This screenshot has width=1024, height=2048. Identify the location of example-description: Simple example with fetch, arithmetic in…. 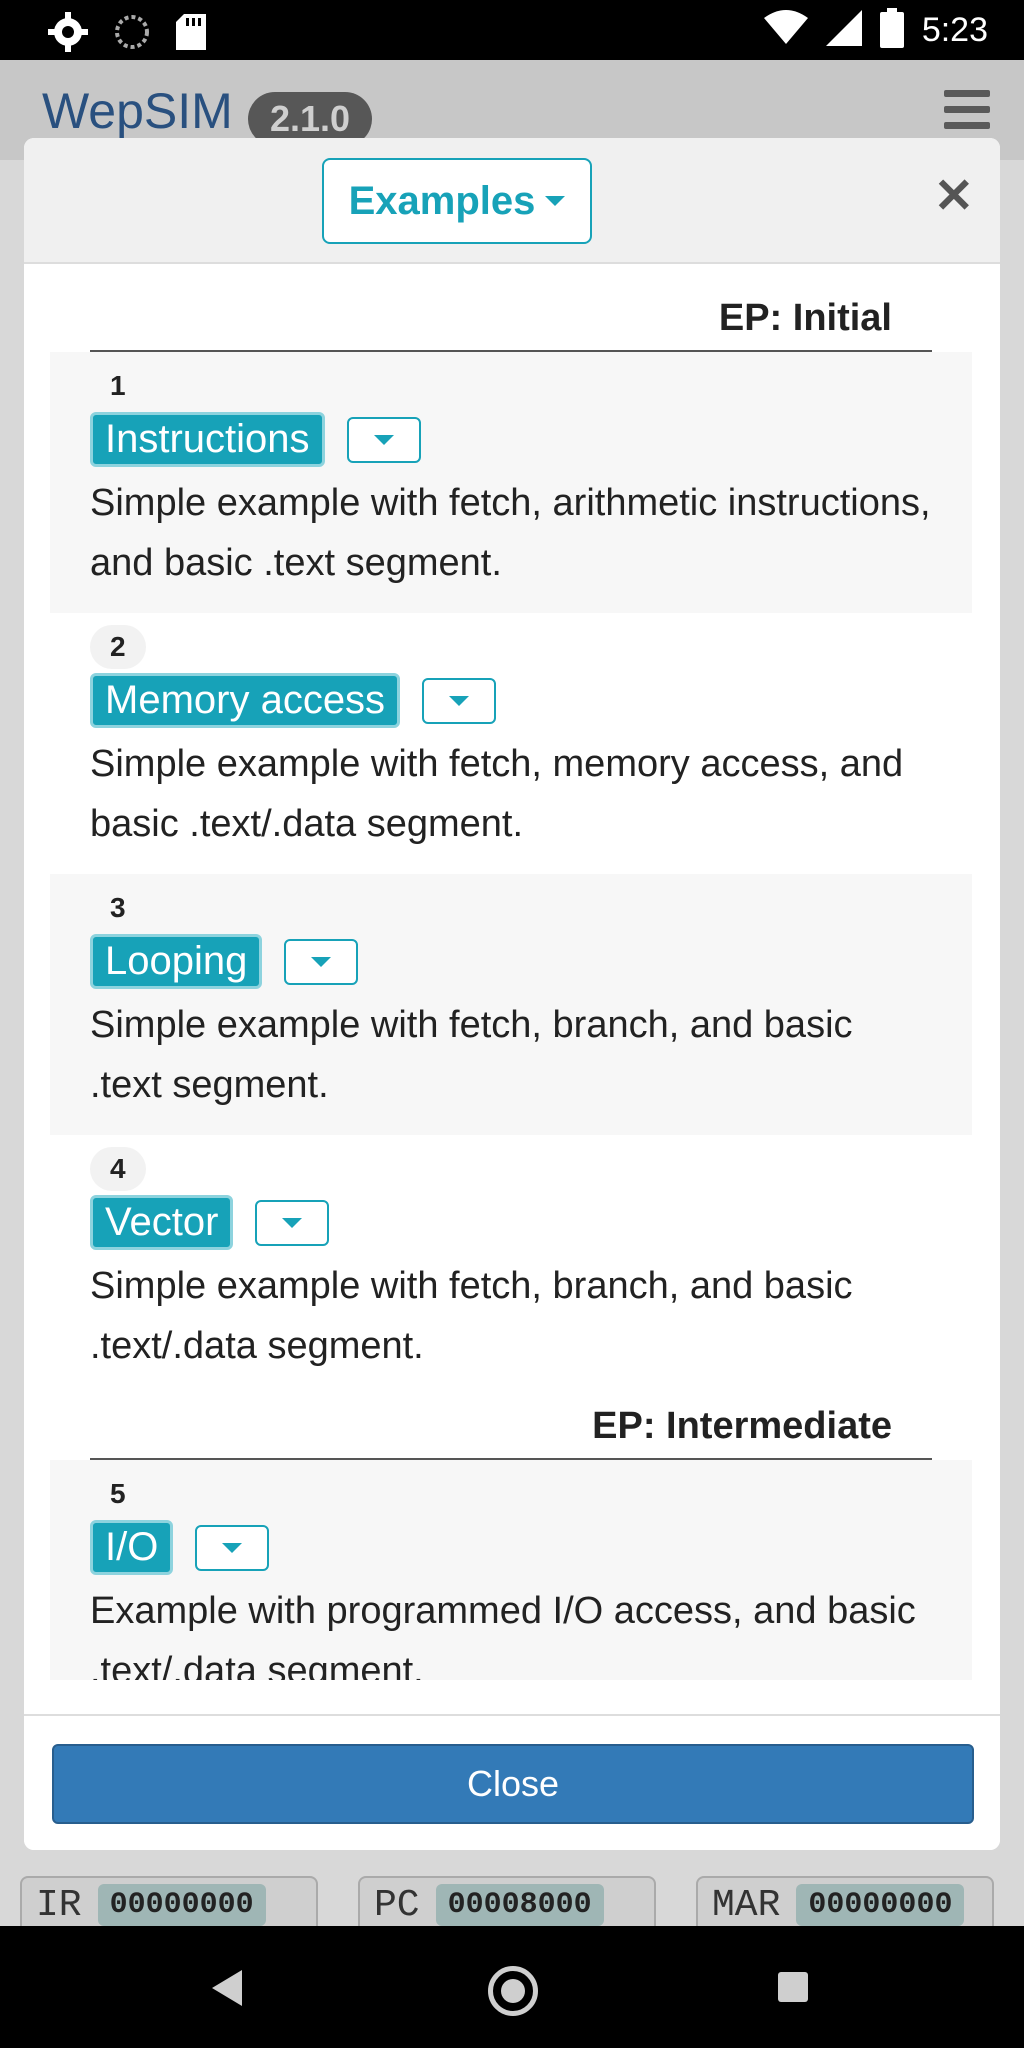
(510, 533).